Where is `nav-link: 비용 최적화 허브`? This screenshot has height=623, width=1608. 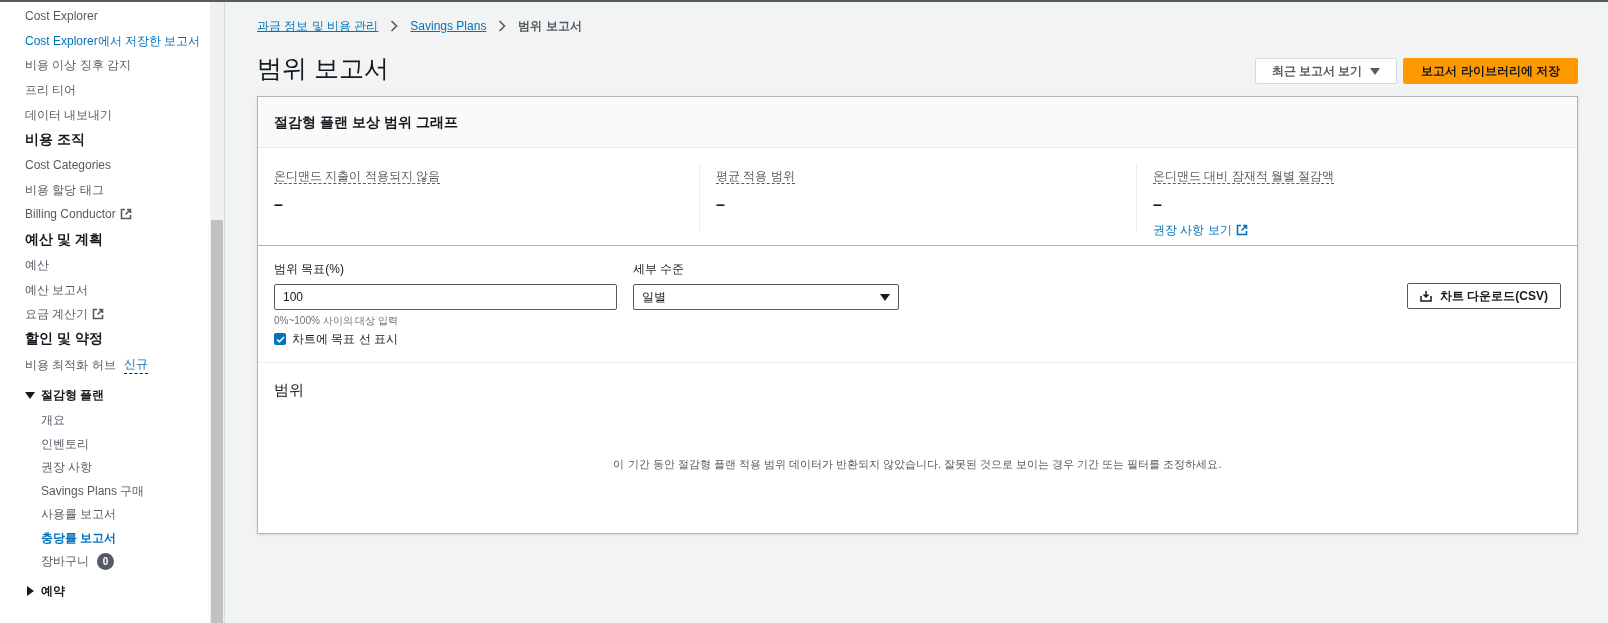 nav-link: 비용 최적화 허브 is located at coordinates (70, 364).